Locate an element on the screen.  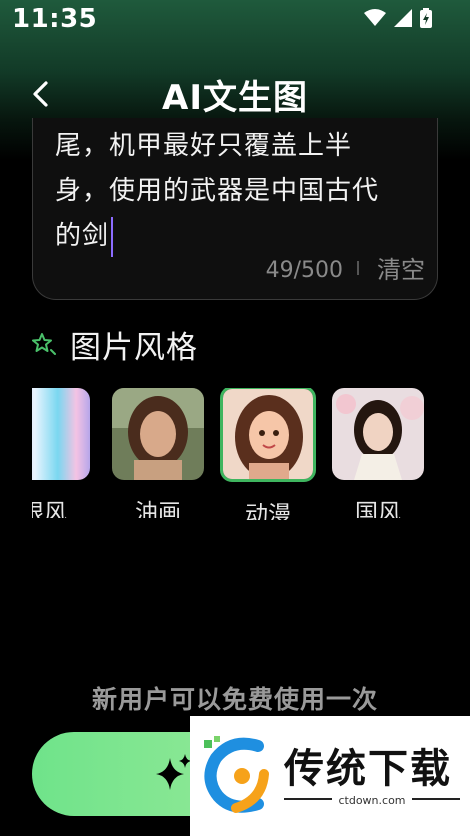
style-label: 国风 is located at coordinates (378, 509).